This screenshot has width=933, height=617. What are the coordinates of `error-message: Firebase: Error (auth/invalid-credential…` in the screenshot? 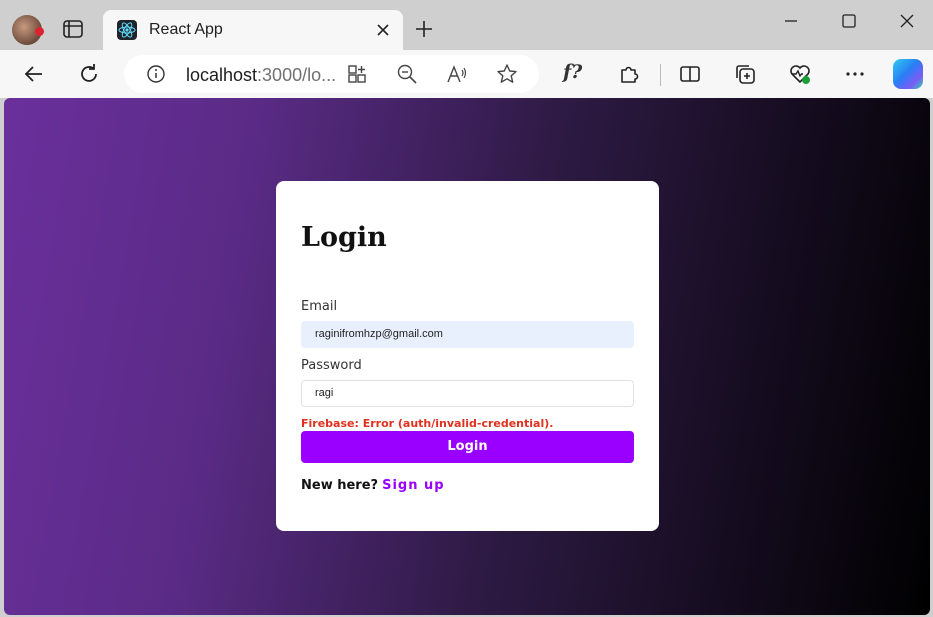 It's located at (427, 423).